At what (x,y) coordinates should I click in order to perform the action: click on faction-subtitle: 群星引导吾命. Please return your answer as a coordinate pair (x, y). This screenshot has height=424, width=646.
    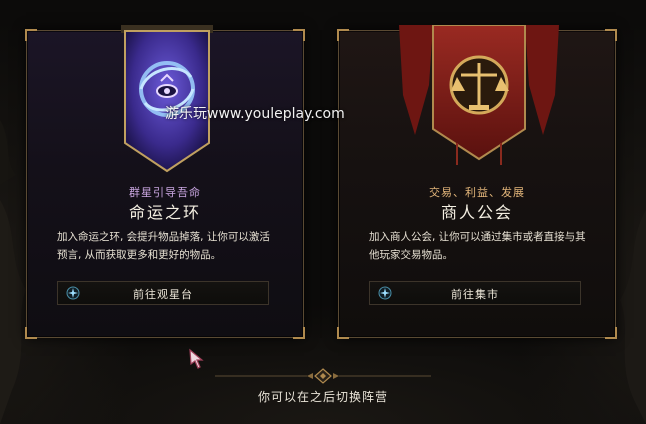
    Looking at the image, I should click on (165, 192).